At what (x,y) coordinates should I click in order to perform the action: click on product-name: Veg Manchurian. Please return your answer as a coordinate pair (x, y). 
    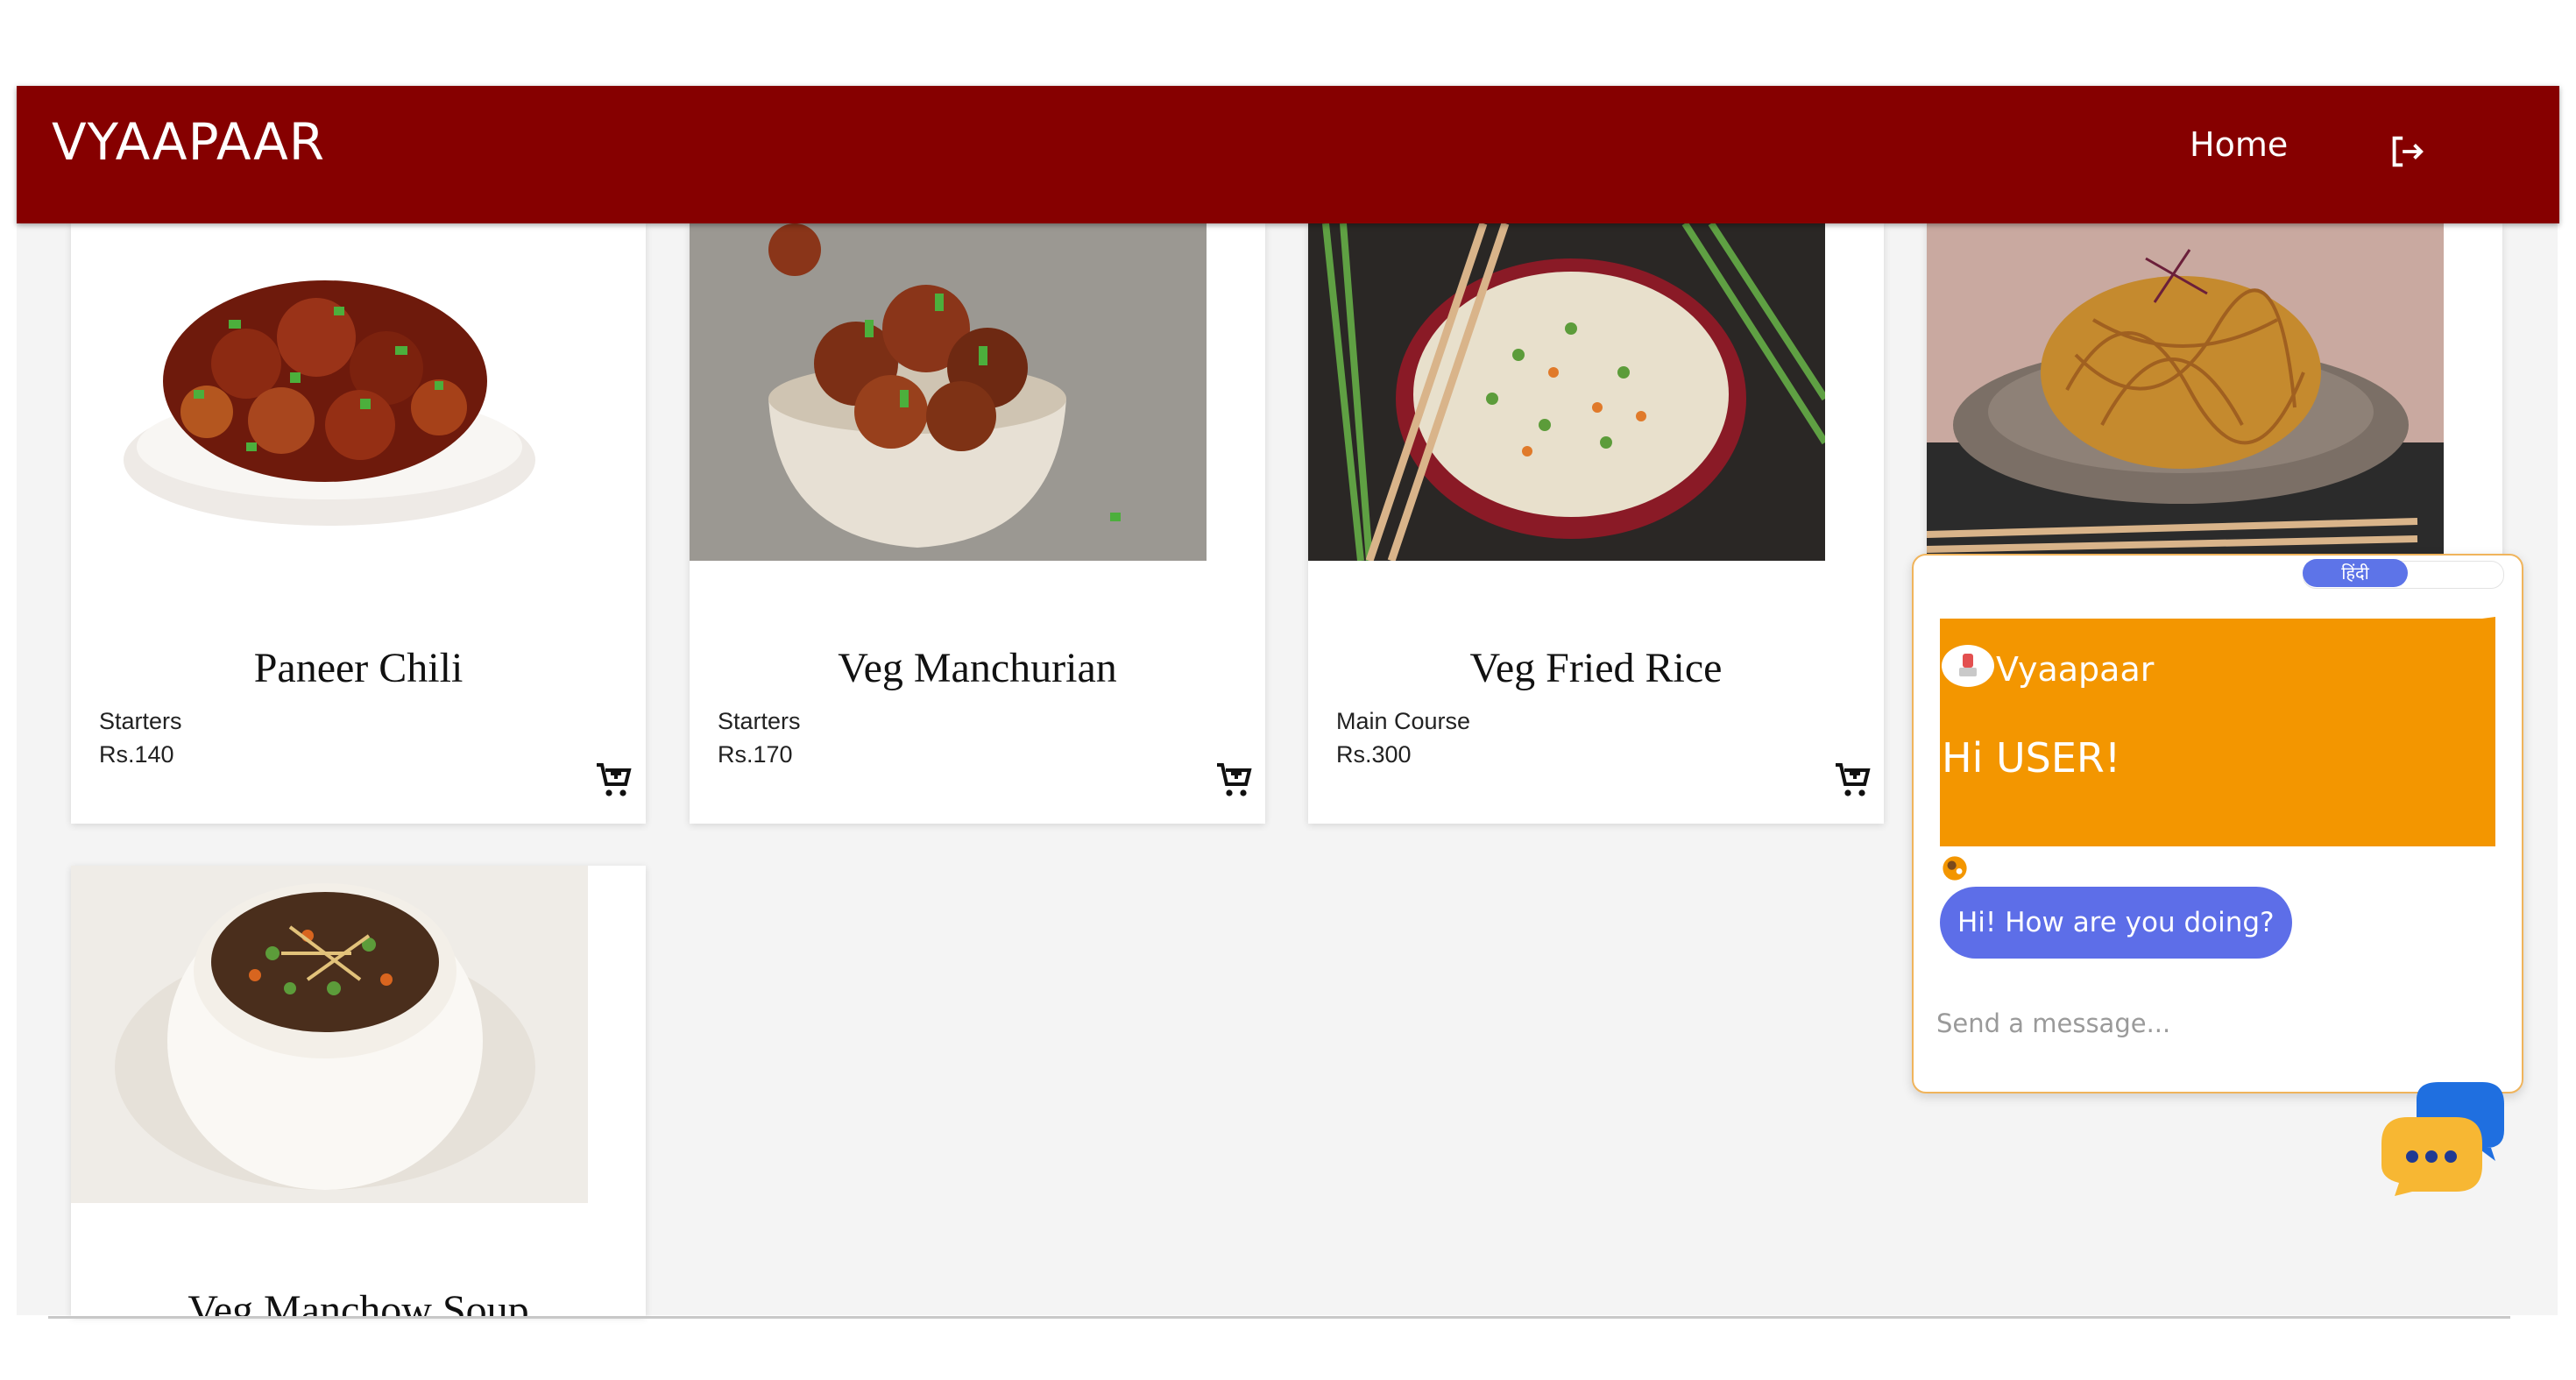
    Looking at the image, I should click on (977, 668).